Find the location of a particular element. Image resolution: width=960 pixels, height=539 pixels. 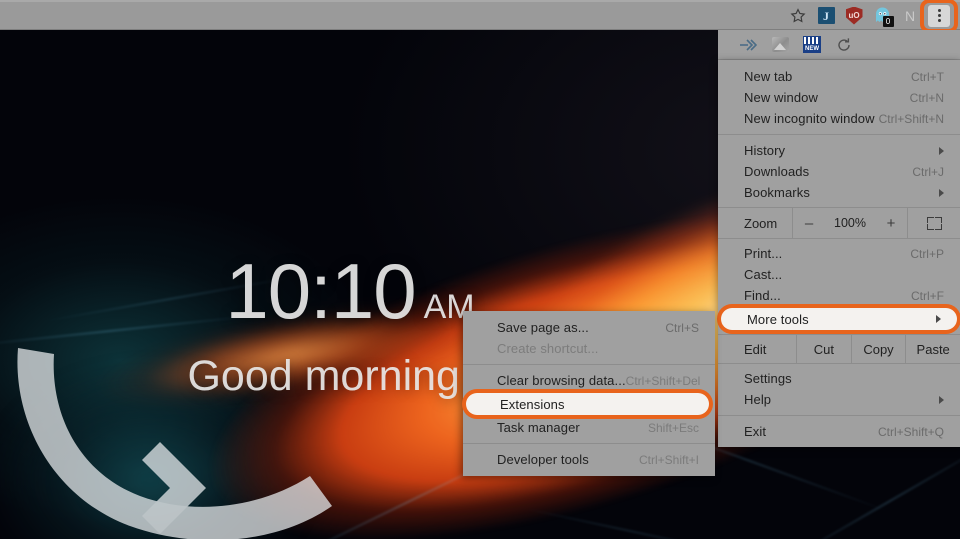

menu-item-accel: Ctrl+Shift+N is located at coordinates (911, 118).